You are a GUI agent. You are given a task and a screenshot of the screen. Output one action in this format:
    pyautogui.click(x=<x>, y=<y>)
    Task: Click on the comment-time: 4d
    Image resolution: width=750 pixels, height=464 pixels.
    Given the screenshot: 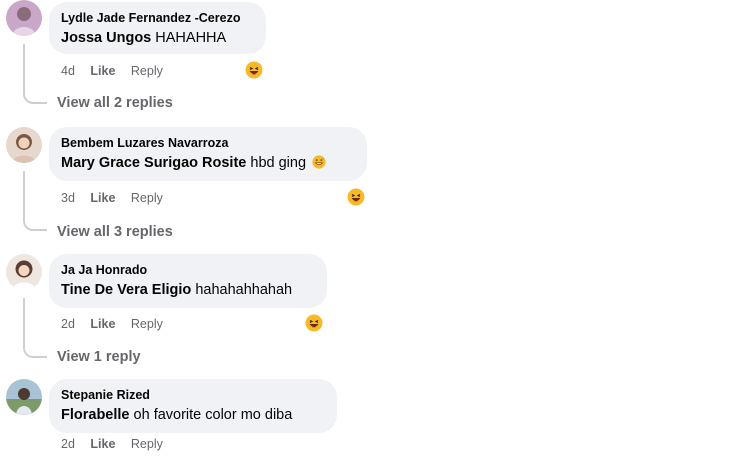 What is the action you would take?
    pyautogui.click(x=68, y=71)
    